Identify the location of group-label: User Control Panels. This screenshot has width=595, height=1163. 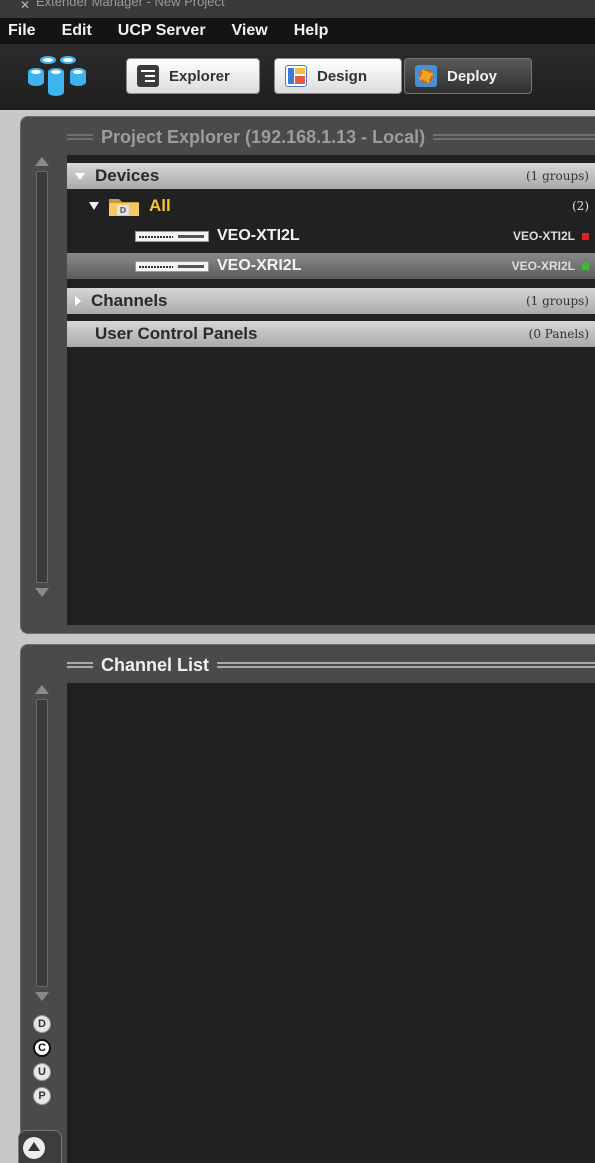
(176, 333).